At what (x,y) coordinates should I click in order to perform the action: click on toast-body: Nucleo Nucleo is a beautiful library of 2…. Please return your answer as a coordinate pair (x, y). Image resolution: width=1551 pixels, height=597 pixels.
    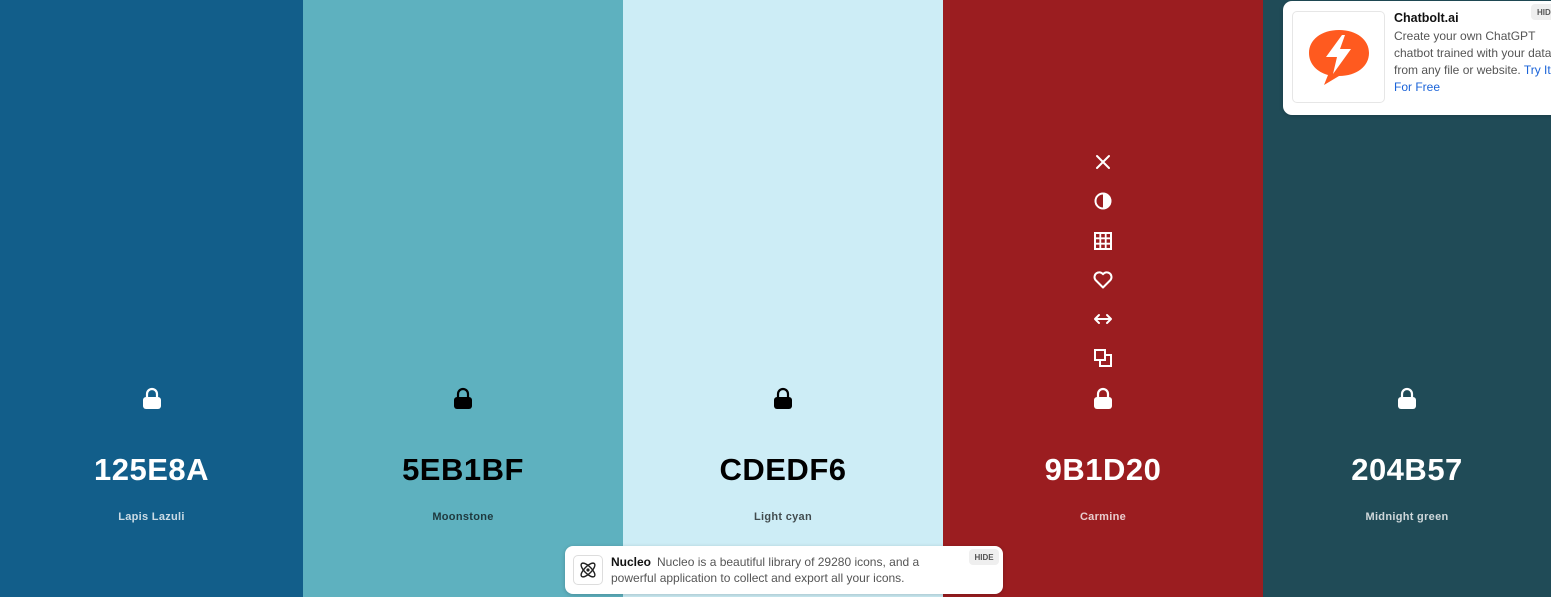
    Looking at the image, I should click on (786, 570).